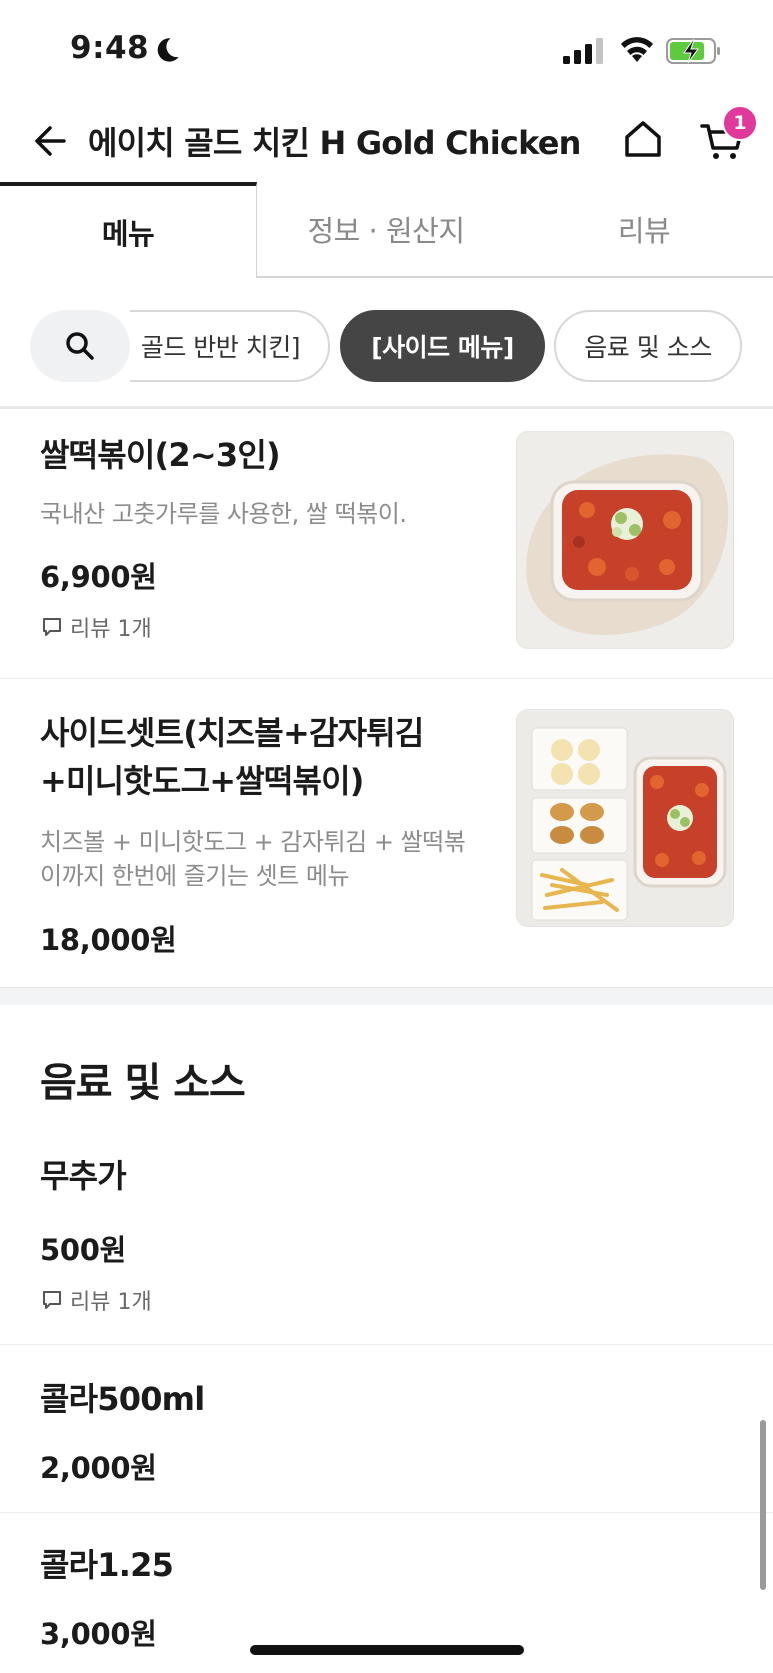 The width and height of the screenshot is (773, 1673). Describe the element at coordinates (223, 514) in the screenshot. I see `item-description: 국내산 고춧가루를 사용한, 쌀 떡볶이.` at that location.